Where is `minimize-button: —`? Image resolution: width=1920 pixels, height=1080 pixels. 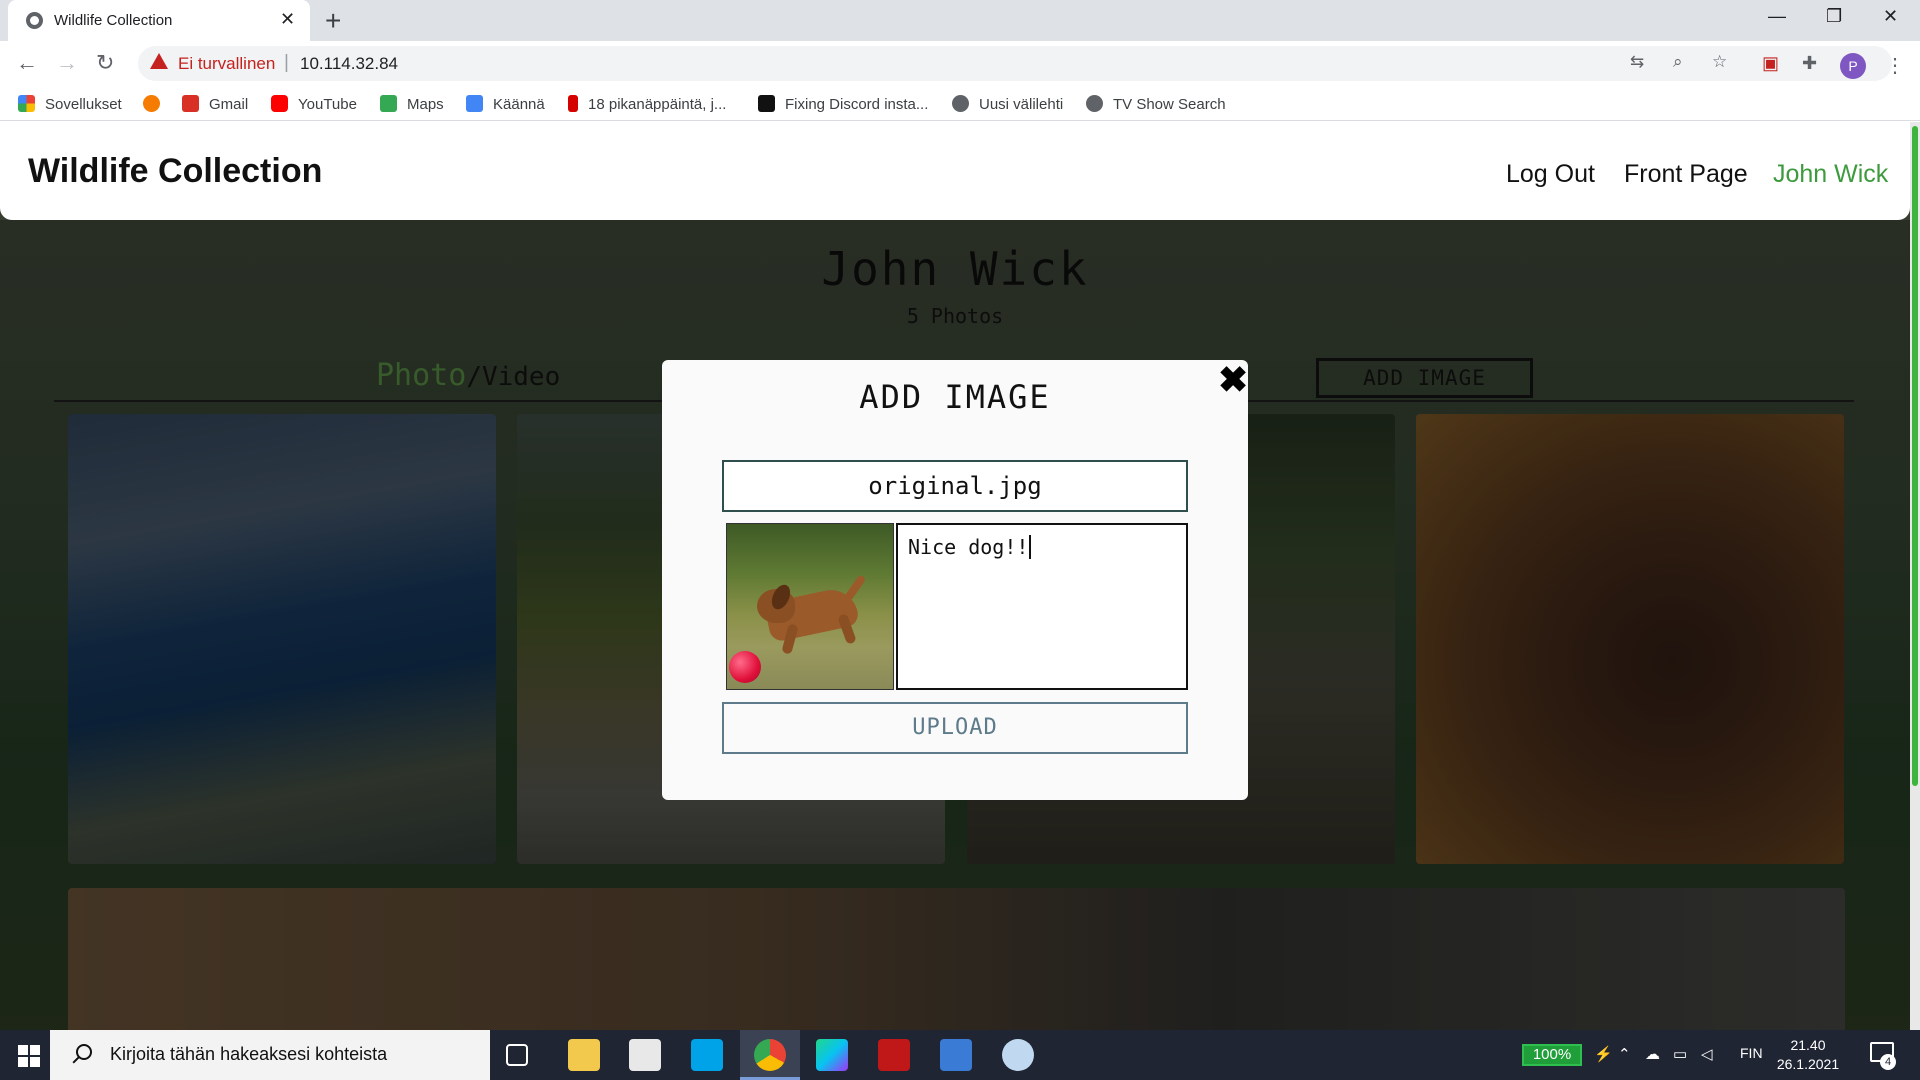
minimize-button: — is located at coordinates (1777, 16).